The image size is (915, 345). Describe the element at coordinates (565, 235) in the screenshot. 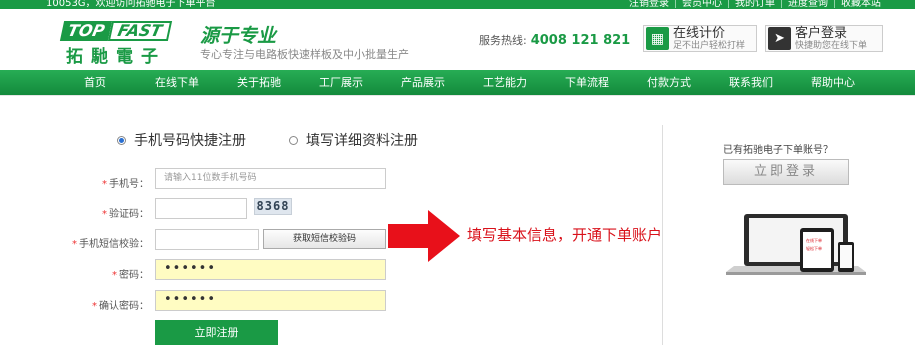

I see `annotation-text: 填写基本信息，开通下单账户` at that location.